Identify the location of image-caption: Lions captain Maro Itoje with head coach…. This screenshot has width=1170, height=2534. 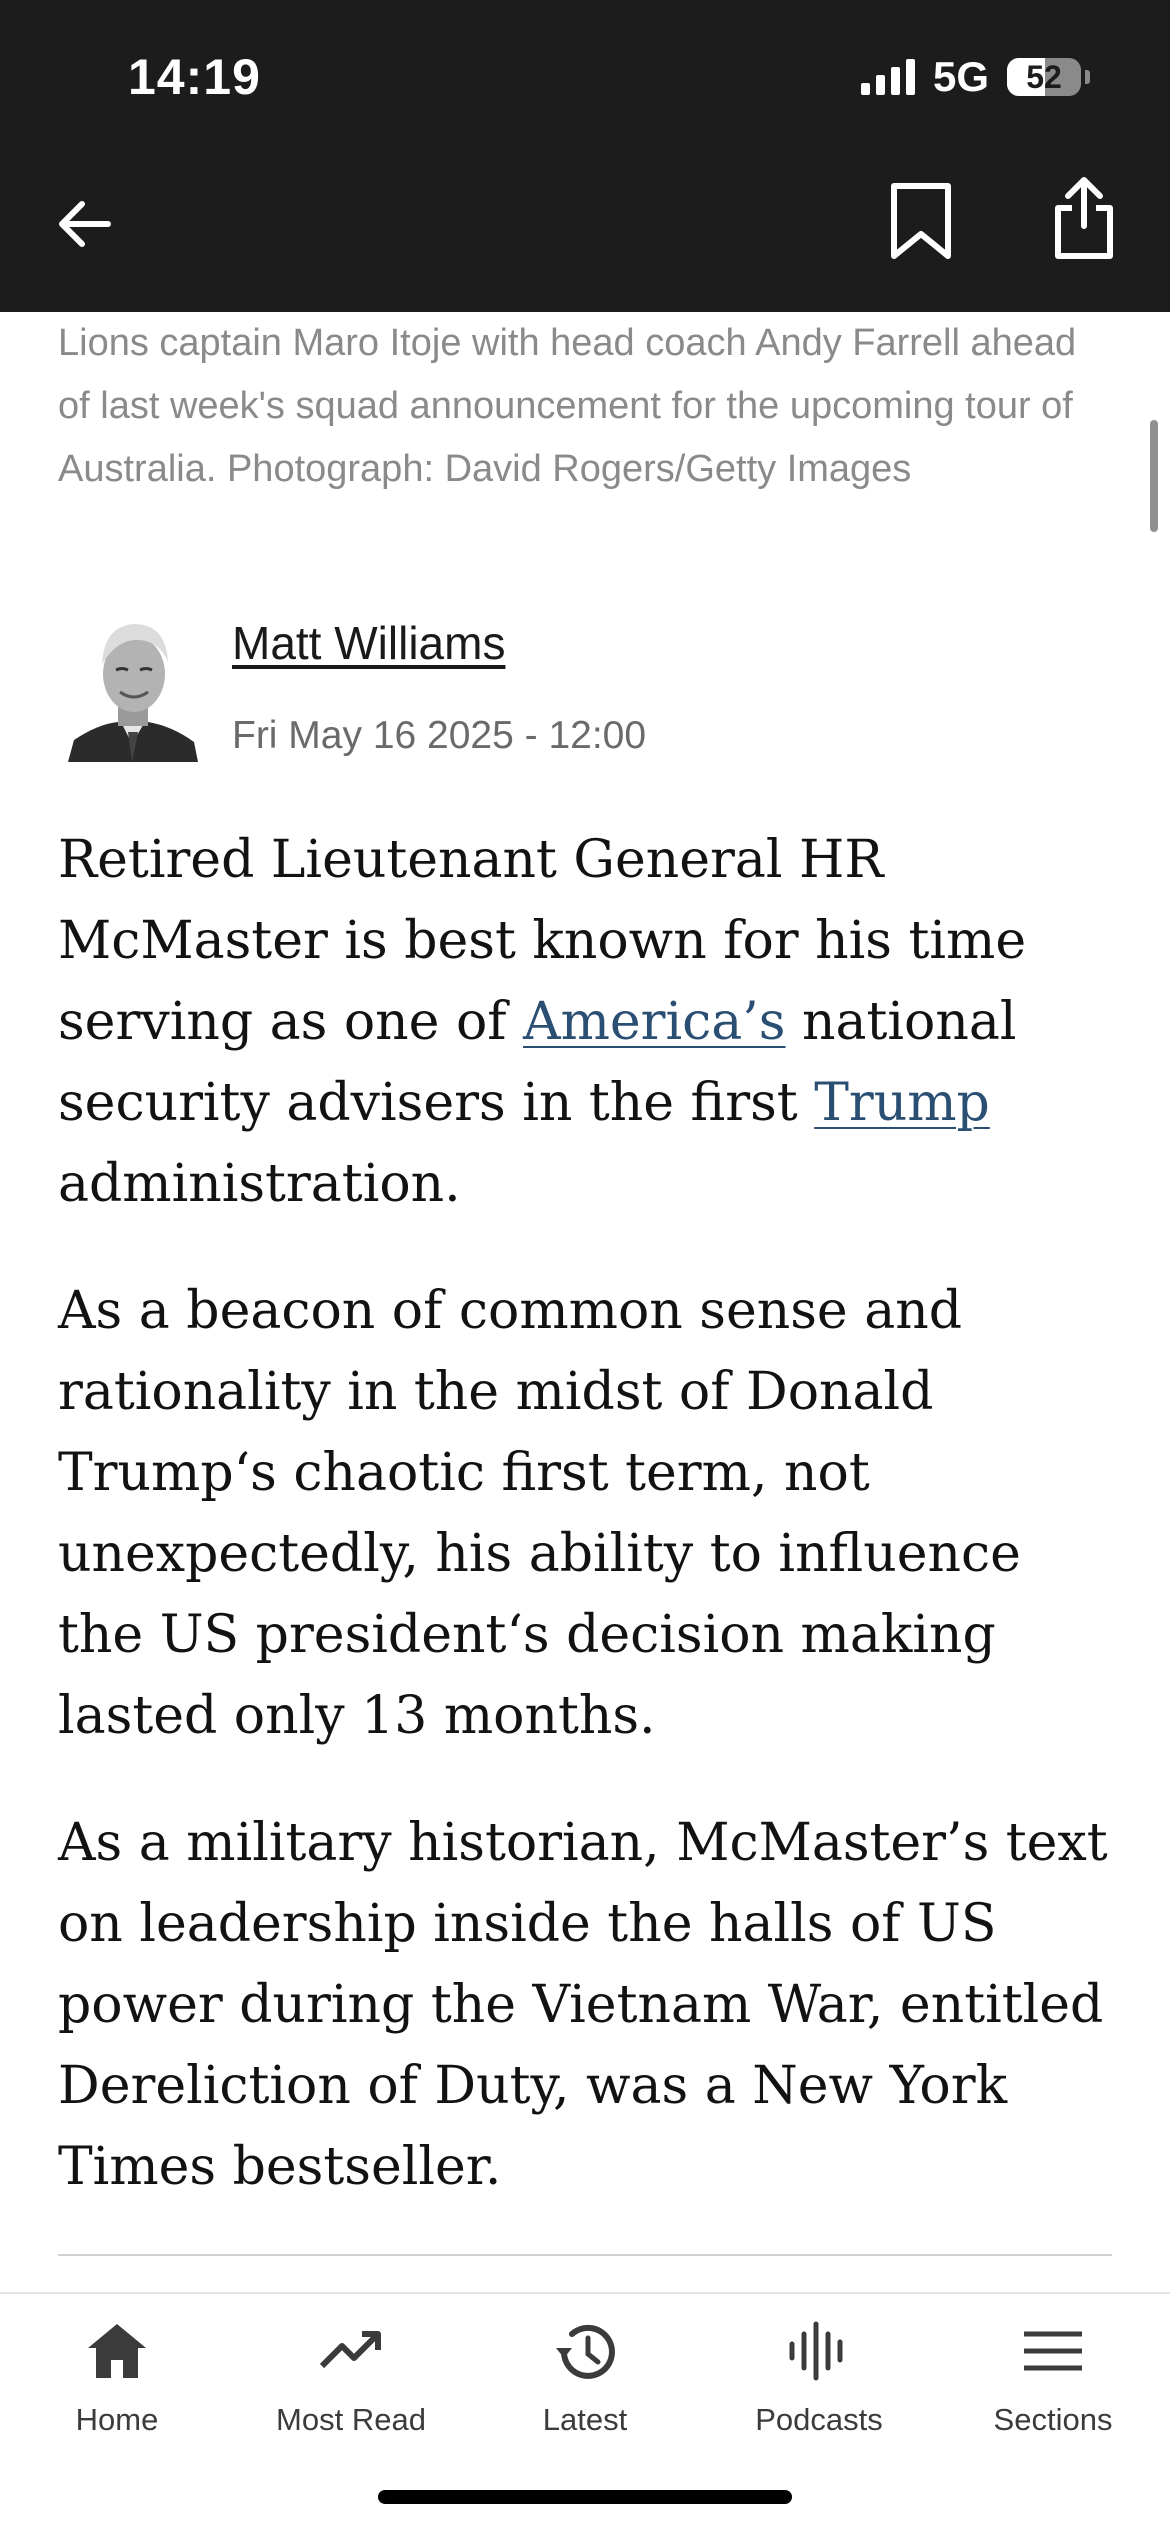
(567, 406).